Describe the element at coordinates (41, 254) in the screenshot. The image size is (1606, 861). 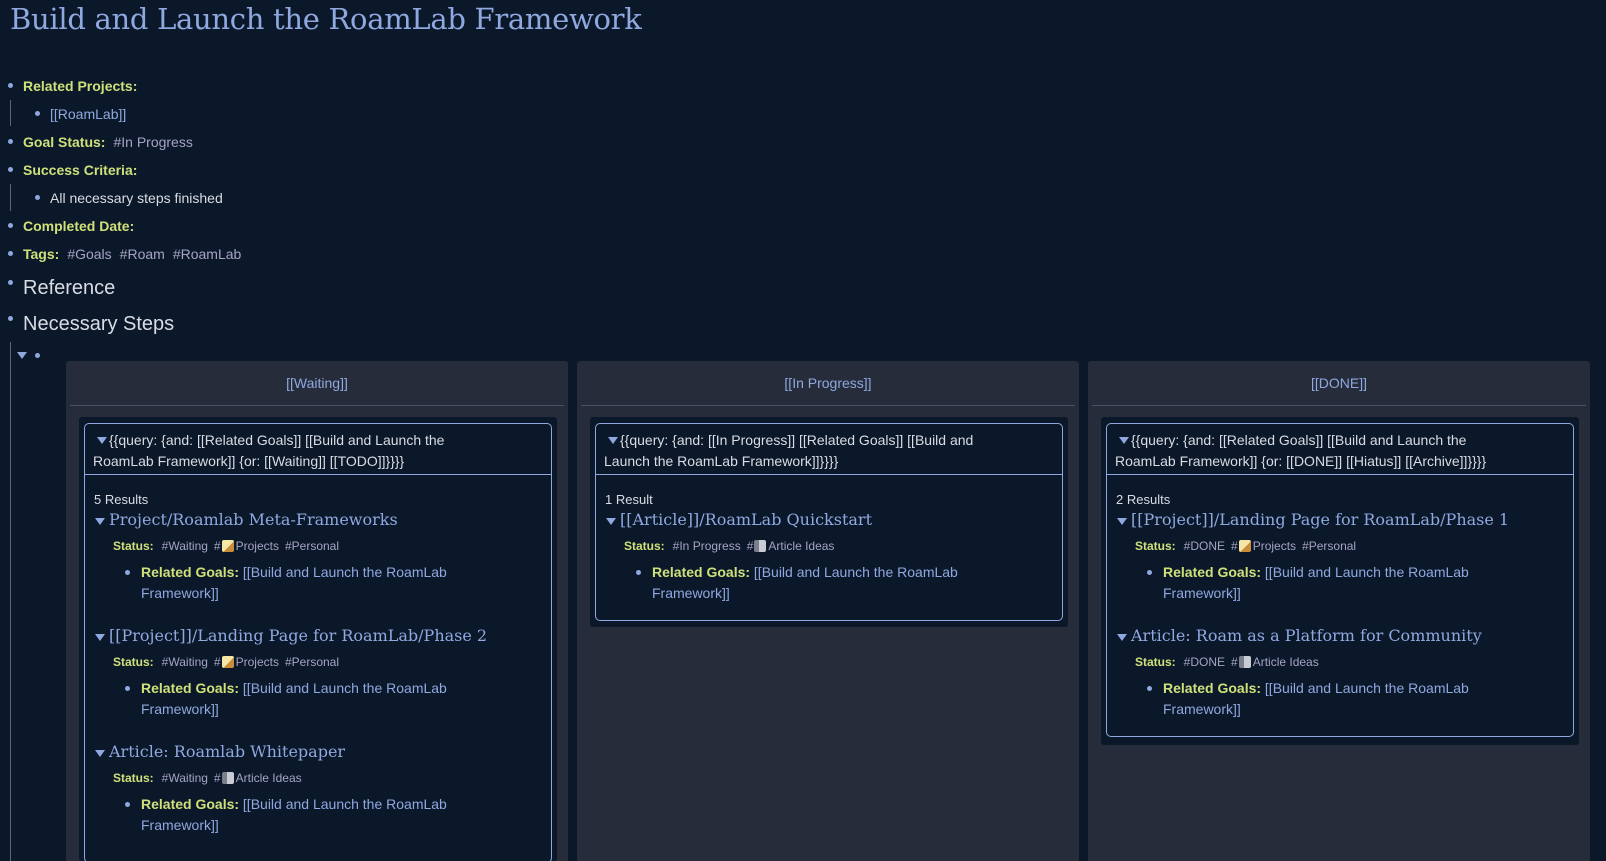
I see `tags-label: Tags:` at that location.